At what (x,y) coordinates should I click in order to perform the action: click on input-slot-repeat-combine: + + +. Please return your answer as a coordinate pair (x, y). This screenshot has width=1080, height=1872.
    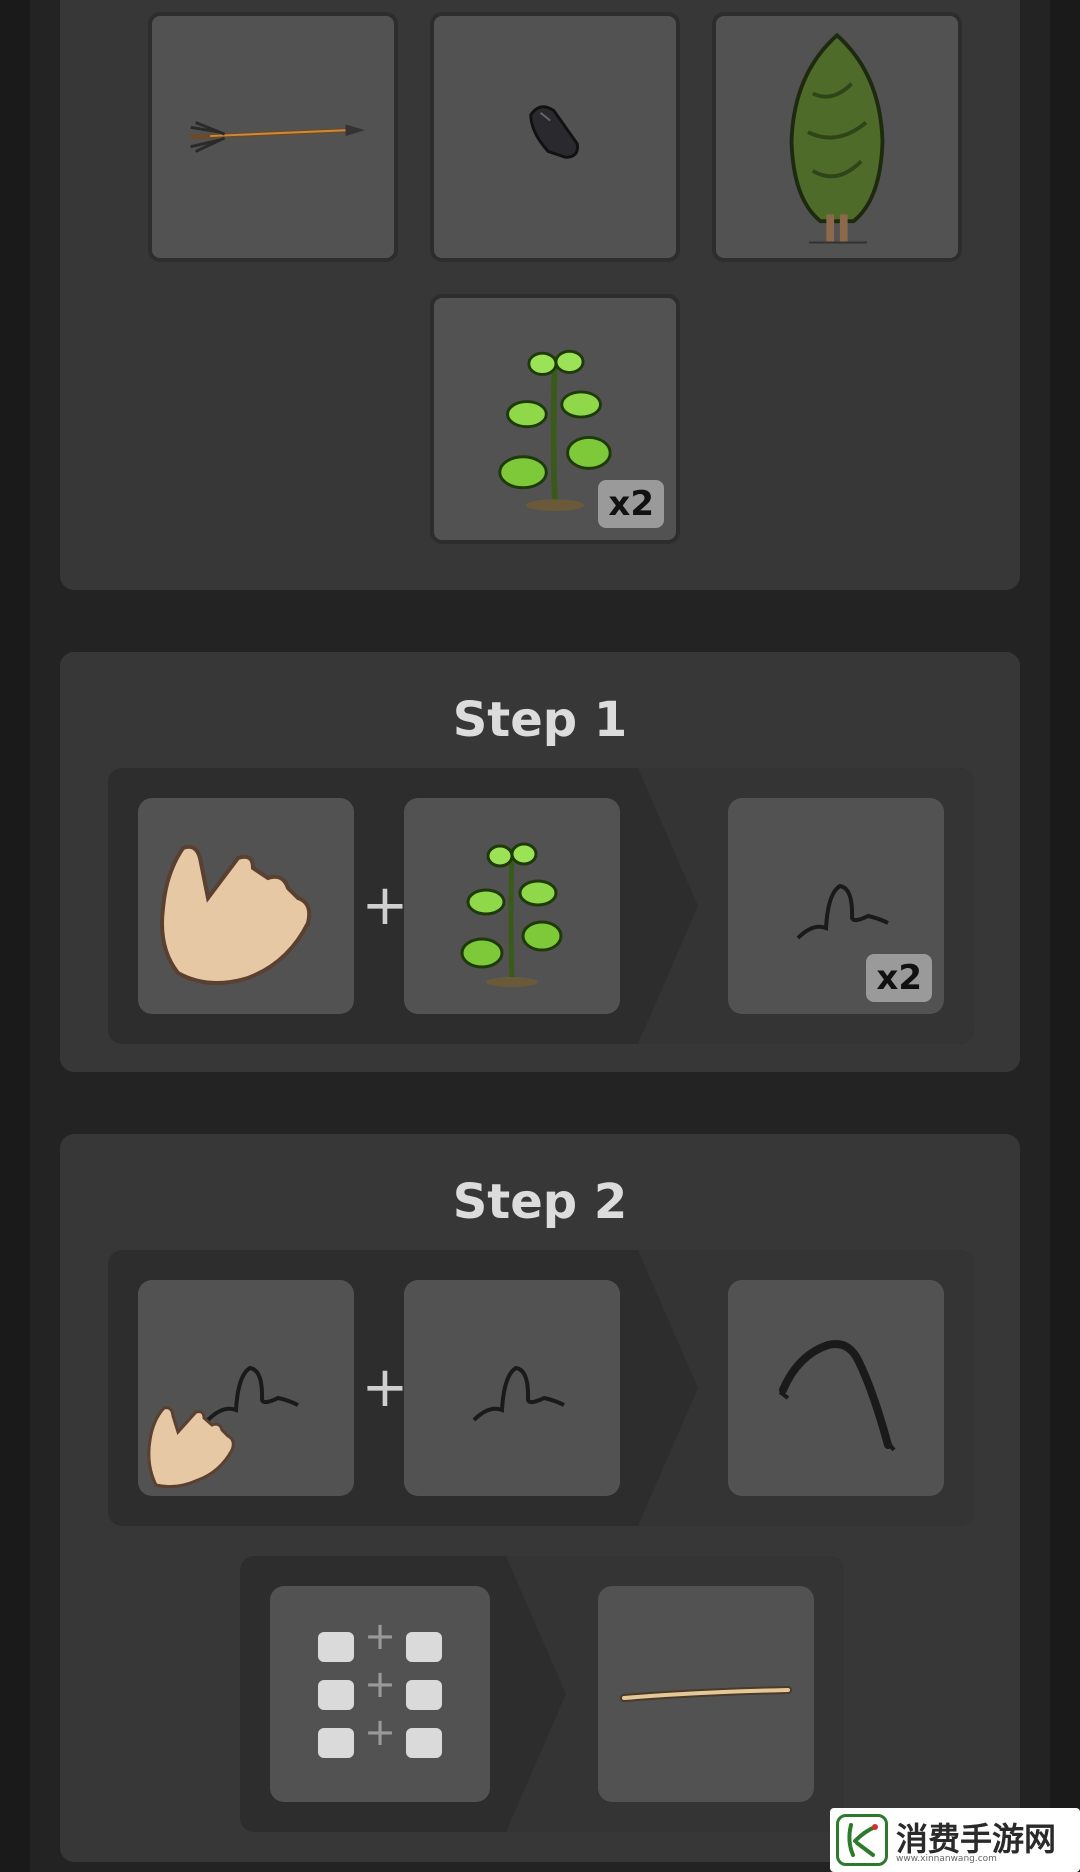
    Looking at the image, I should click on (380, 1694).